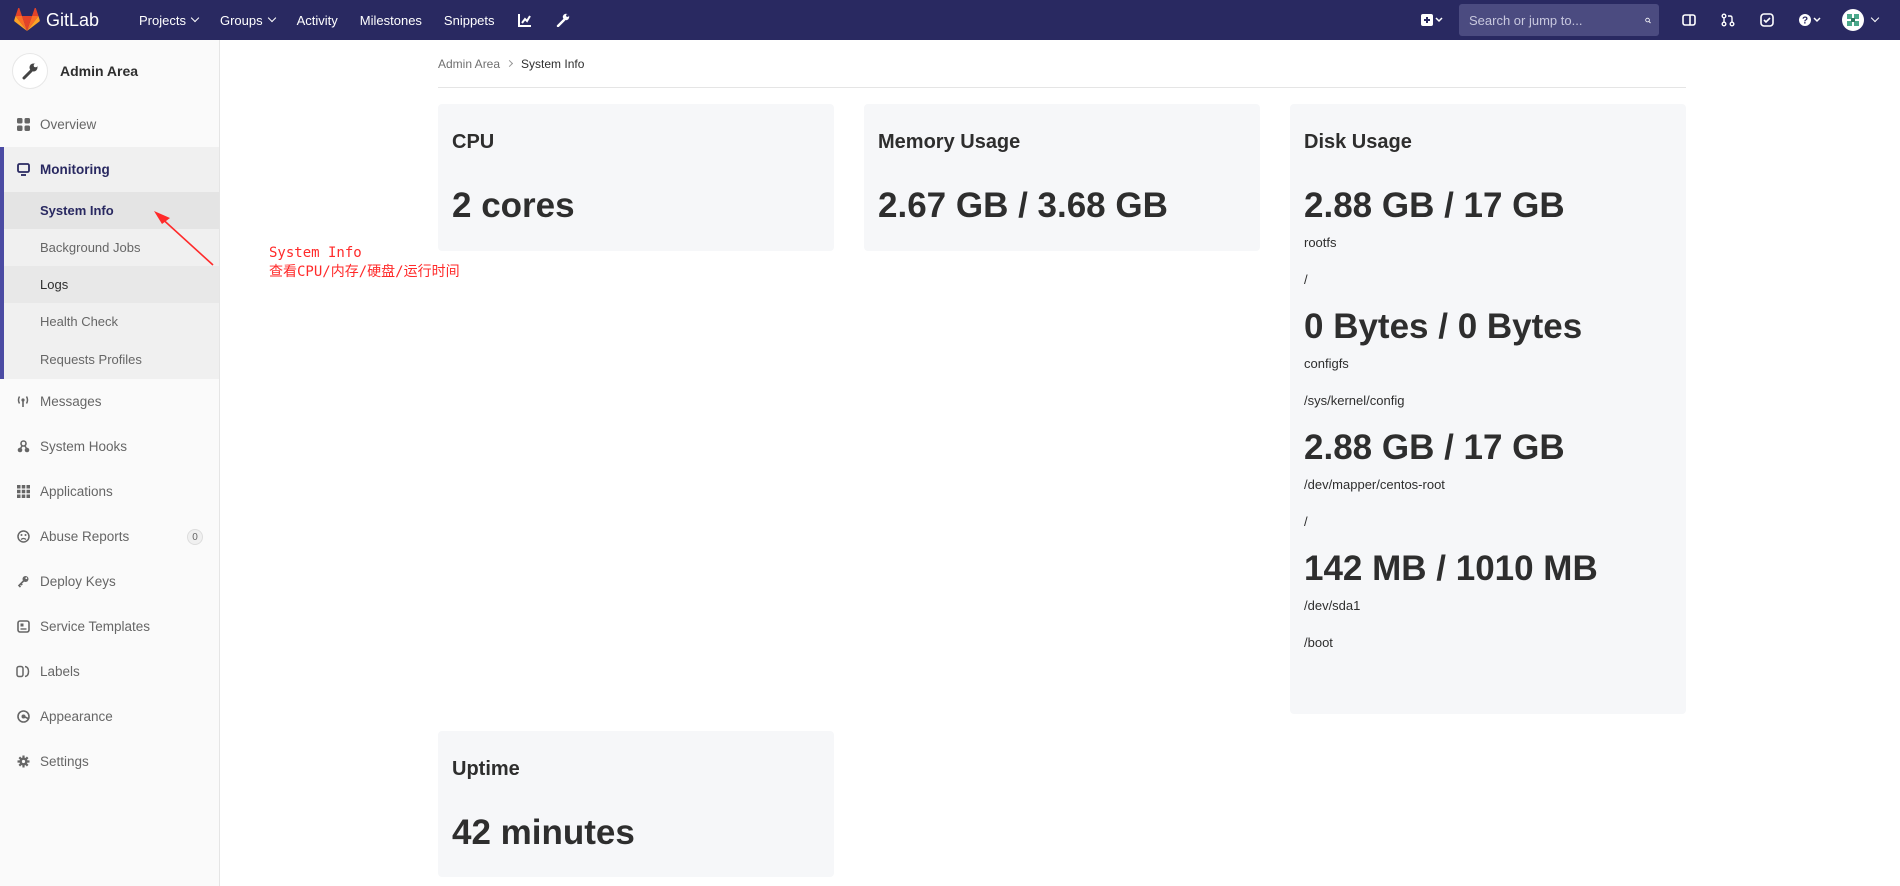 This screenshot has height=886, width=1900. What do you see at coordinates (23, 582) in the screenshot?
I see `key-icon` at bounding box center [23, 582].